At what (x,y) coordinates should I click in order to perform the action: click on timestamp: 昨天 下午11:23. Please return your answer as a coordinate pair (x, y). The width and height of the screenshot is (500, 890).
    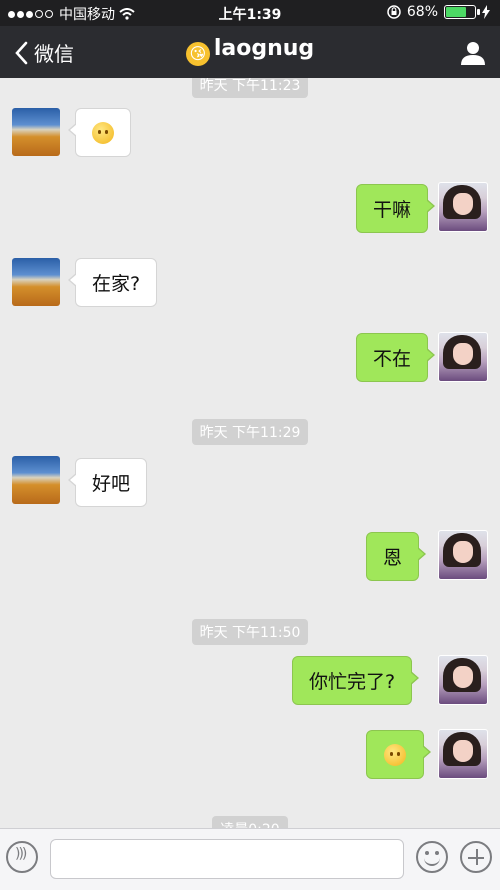
    Looking at the image, I should click on (250, 88).